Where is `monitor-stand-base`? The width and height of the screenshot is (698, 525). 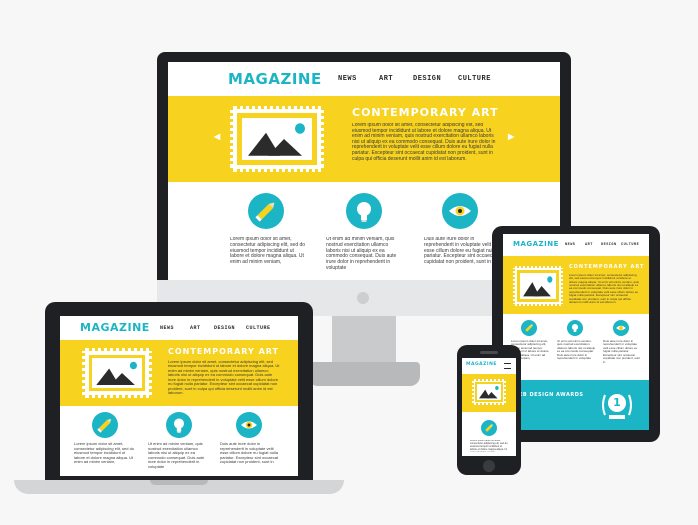
monitor-stand-base is located at coordinates (364, 374).